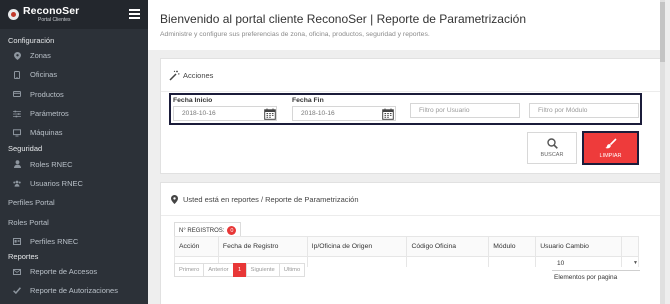 The width and height of the screenshot is (670, 304). I want to click on sidebar-item-label: Perfiles RNEC, so click(54, 241).